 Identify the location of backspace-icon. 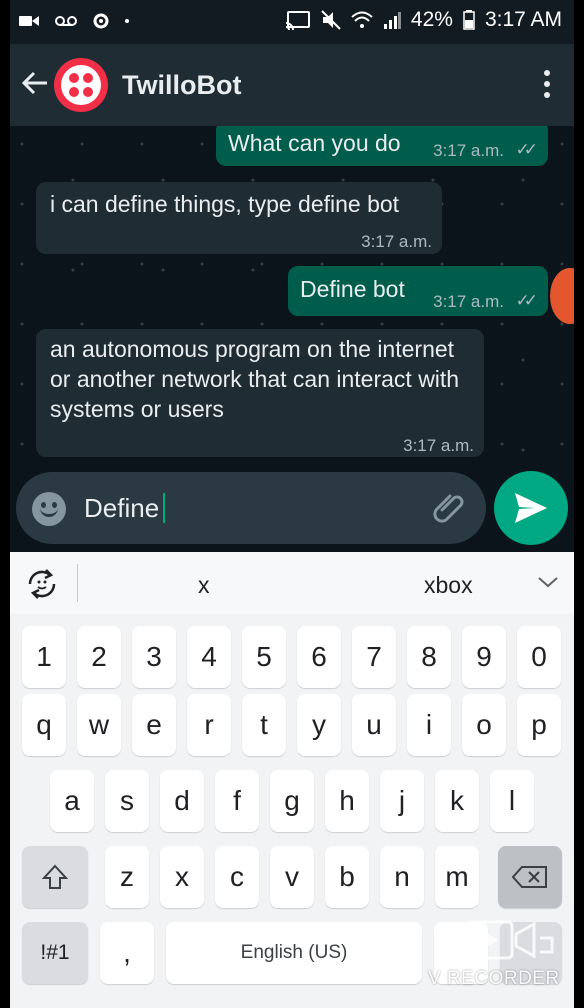
(529, 877).